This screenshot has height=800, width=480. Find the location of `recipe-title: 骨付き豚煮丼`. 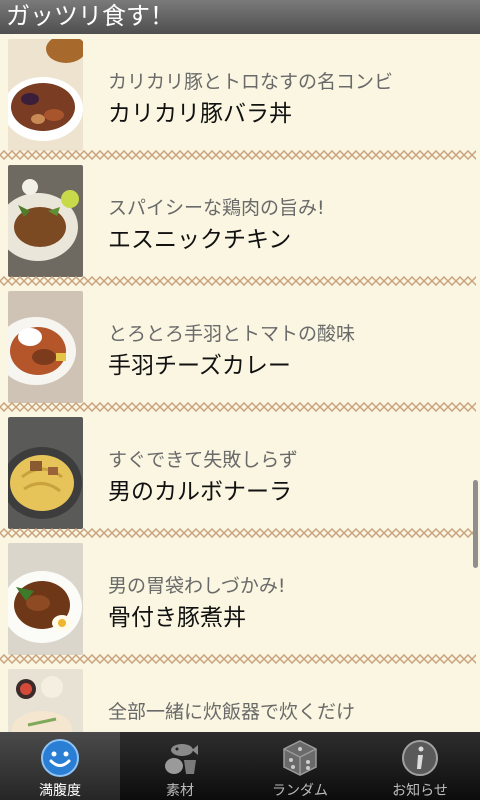

recipe-title: 骨付き豚煮丼 is located at coordinates (177, 618).